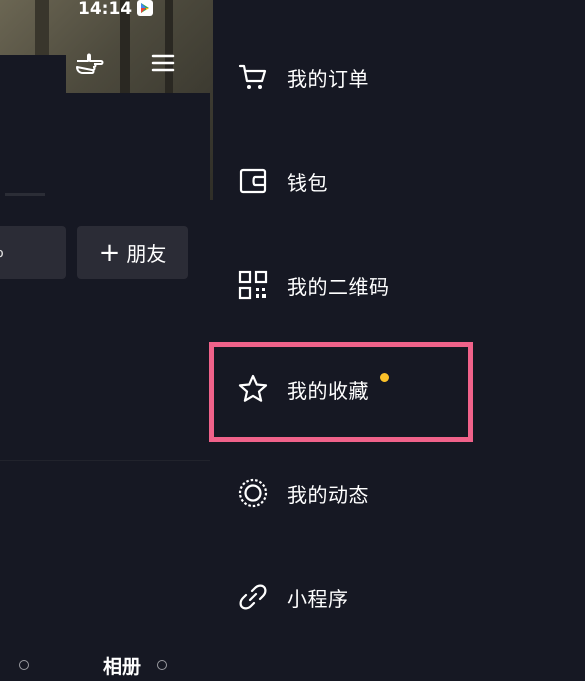  Describe the element at coordinates (253, 285) in the screenshot. I see `qr-code-icon` at that location.